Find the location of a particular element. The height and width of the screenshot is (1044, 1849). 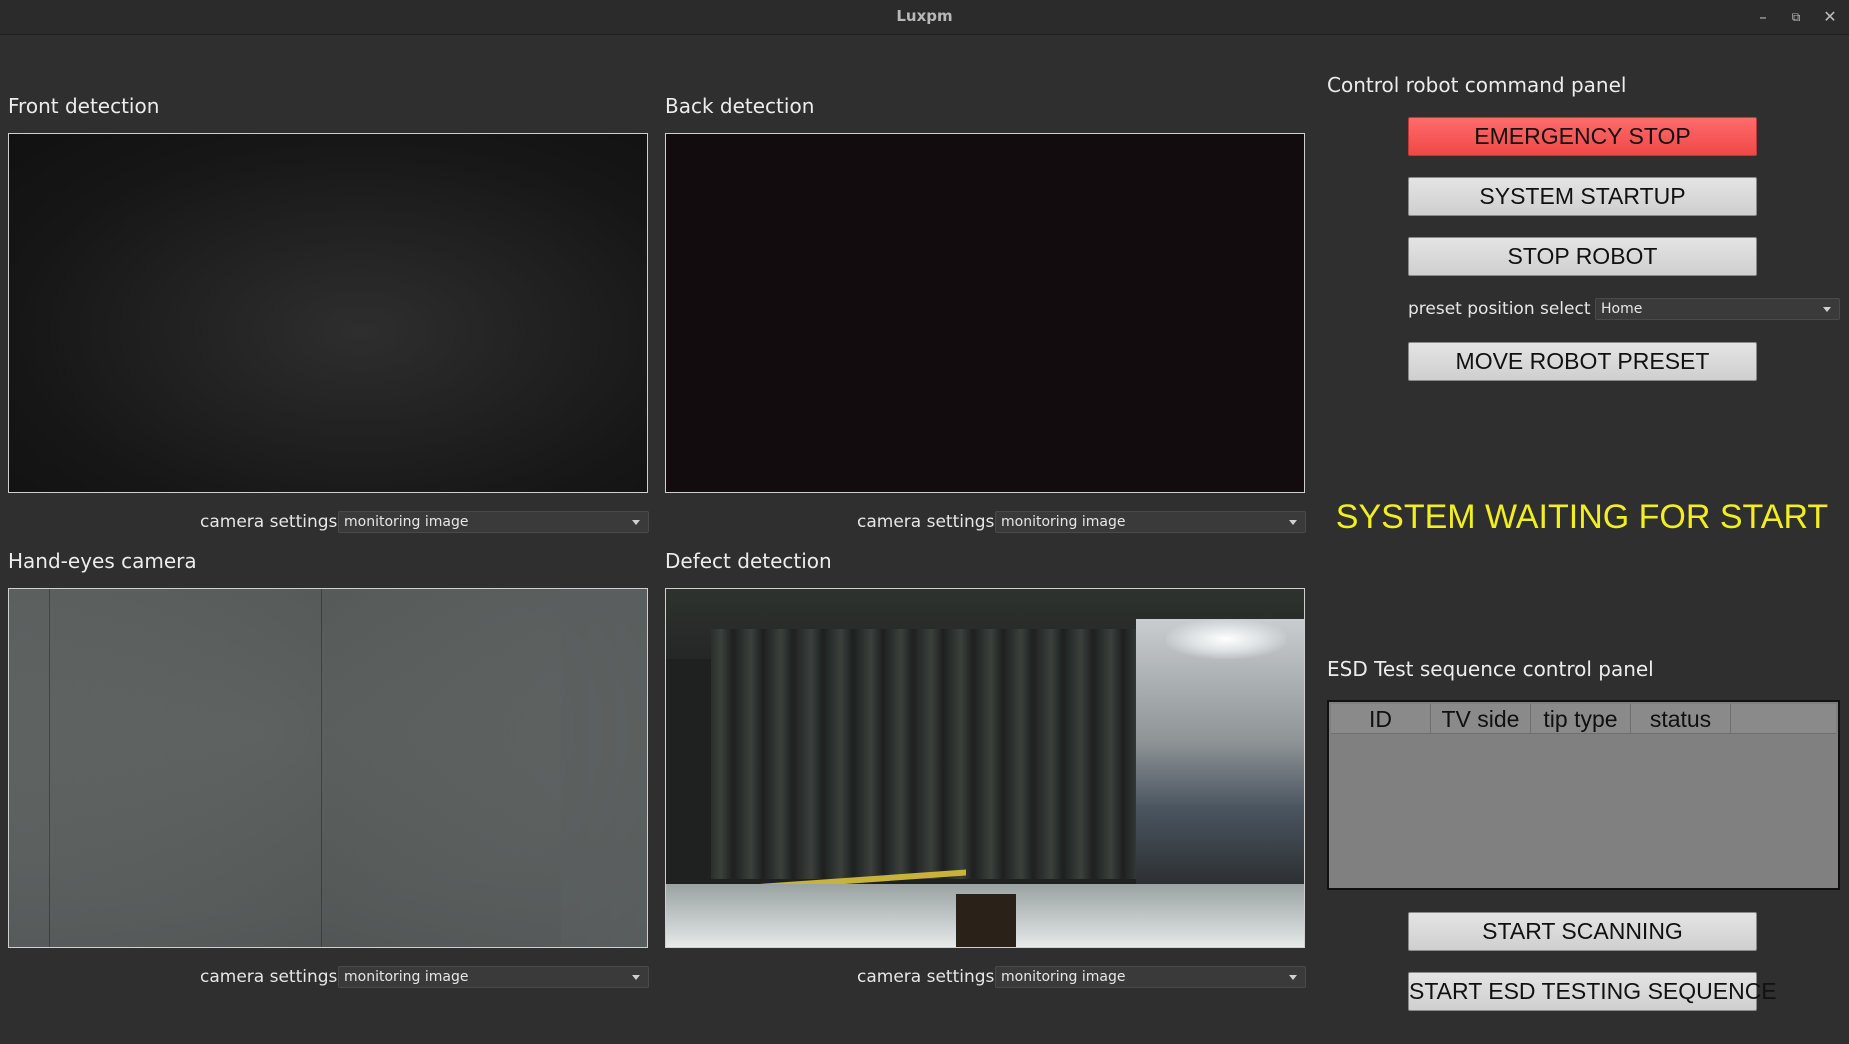

front-detection-label: Front detection is located at coordinates (84, 106).